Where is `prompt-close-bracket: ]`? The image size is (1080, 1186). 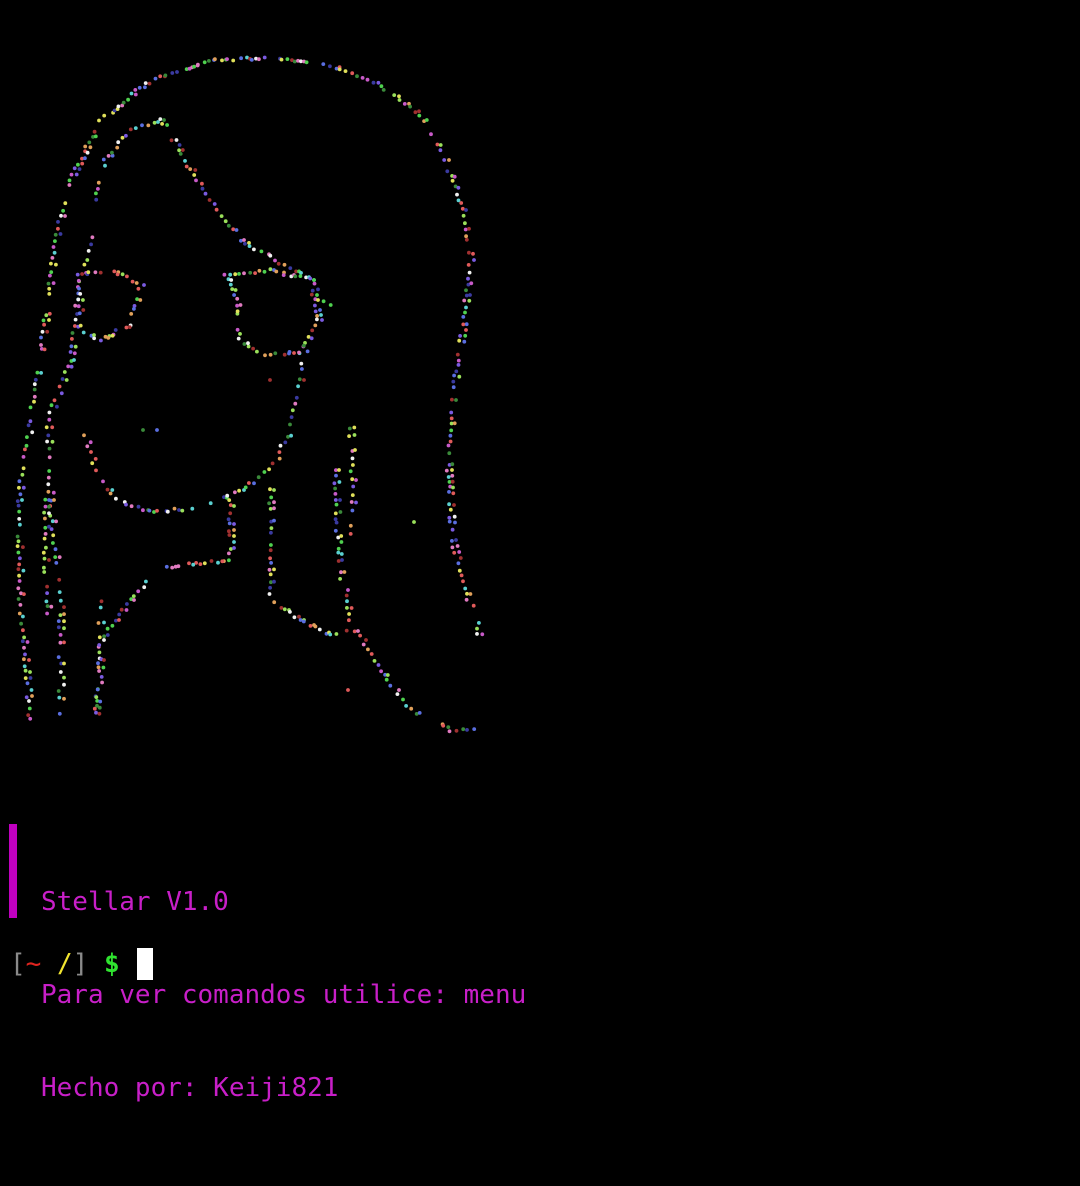 prompt-close-bracket: ] is located at coordinates (80, 964).